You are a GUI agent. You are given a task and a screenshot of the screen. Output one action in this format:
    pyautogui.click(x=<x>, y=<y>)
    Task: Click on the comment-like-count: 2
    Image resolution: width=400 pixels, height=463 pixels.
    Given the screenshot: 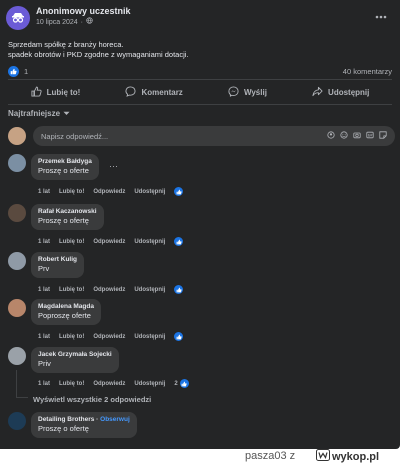 What is the action you would take?
    pyautogui.click(x=175, y=384)
    